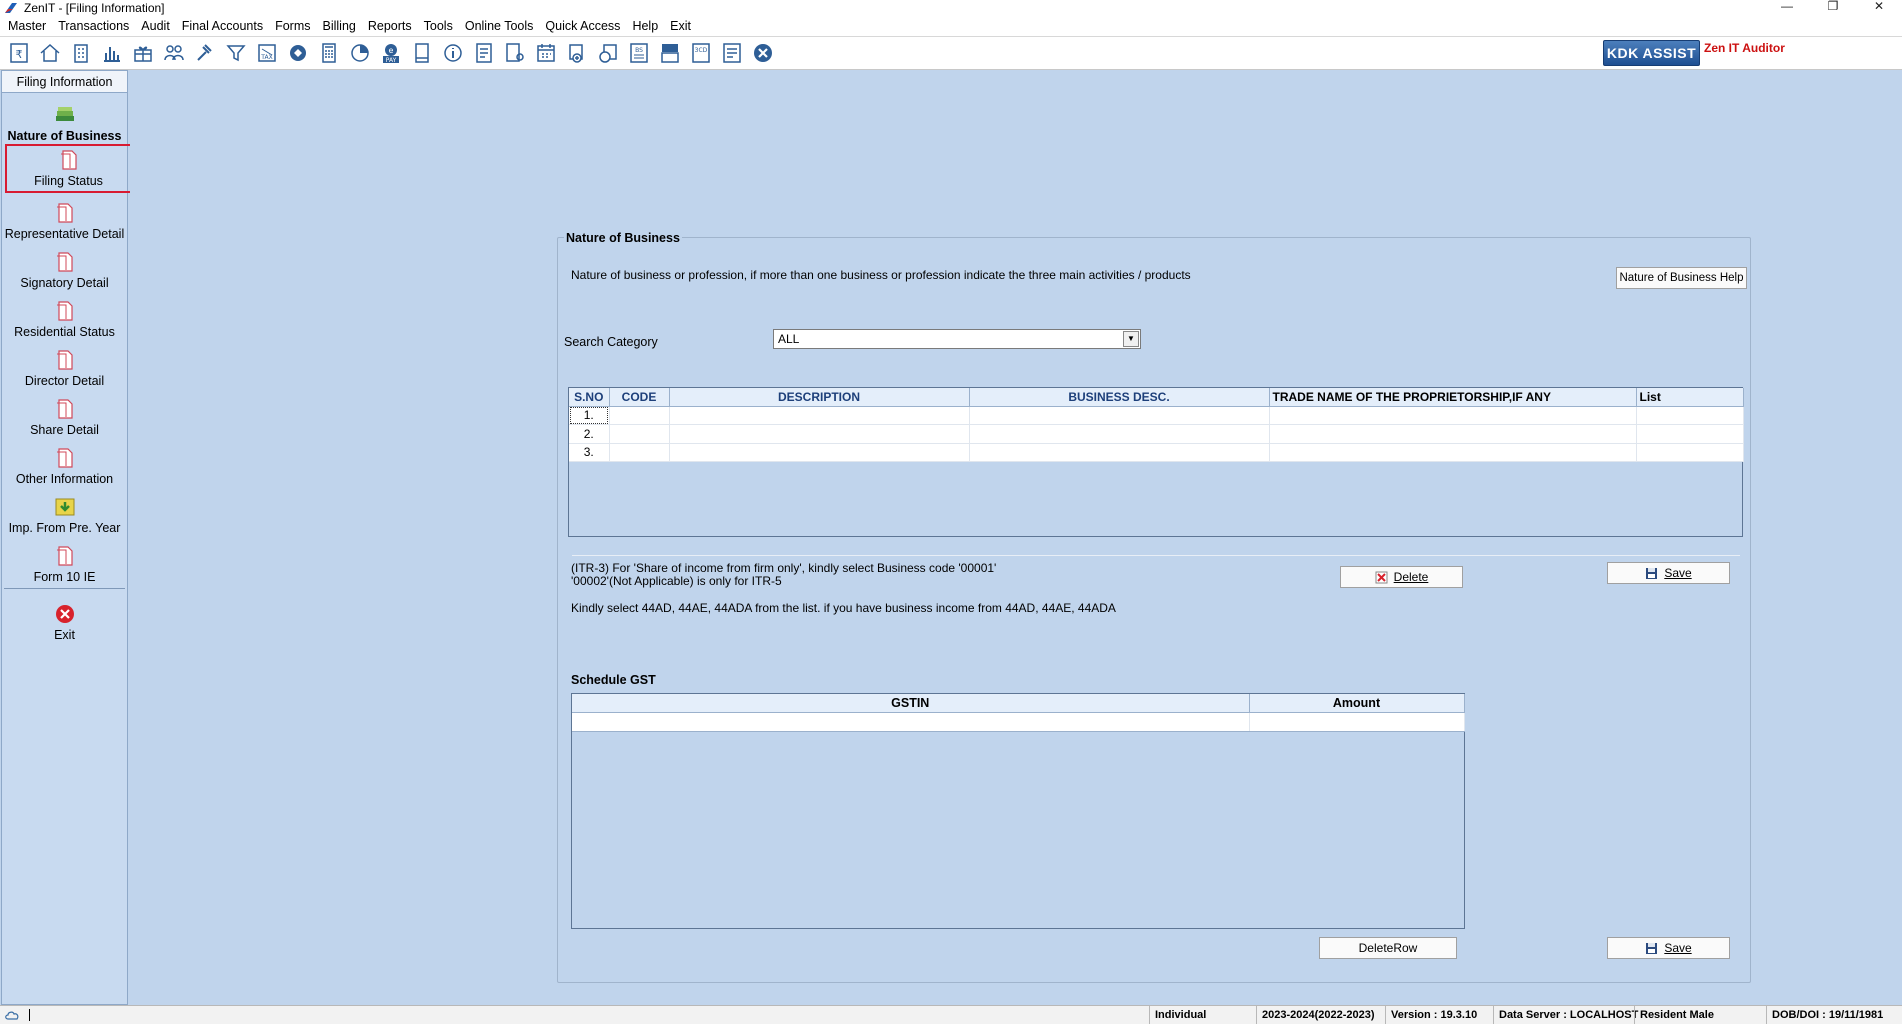 The width and height of the screenshot is (1902, 1024). I want to click on sno-cell: 2., so click(589, 434).